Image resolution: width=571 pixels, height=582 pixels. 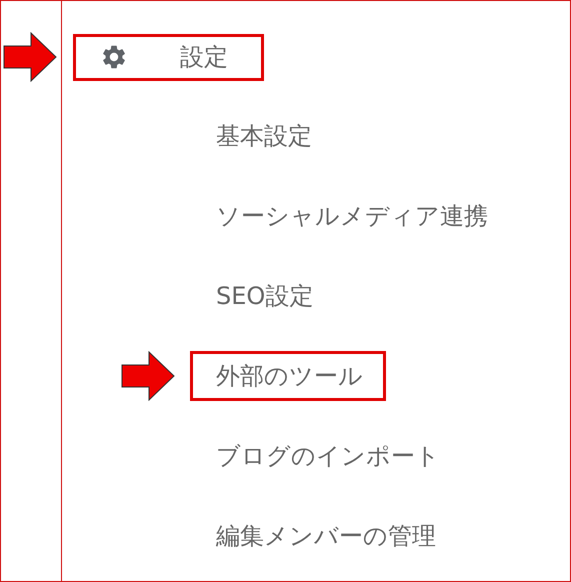 I want to click on menu-item: ブログのインポート, so click(x=326, y=456).